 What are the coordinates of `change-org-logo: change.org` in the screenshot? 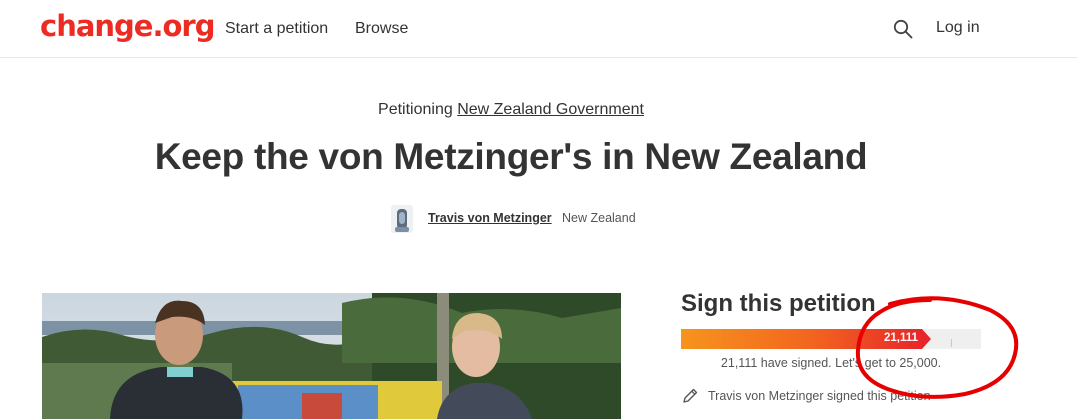 It's located at (127, 26).